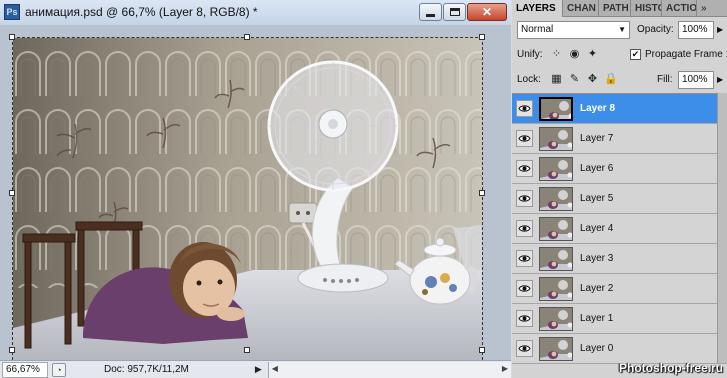 This screenshot has width=727, height=378. Describe the element at coordinates (597, 258) in the screenshot. I see `layer-name: Layer 3` at that location.